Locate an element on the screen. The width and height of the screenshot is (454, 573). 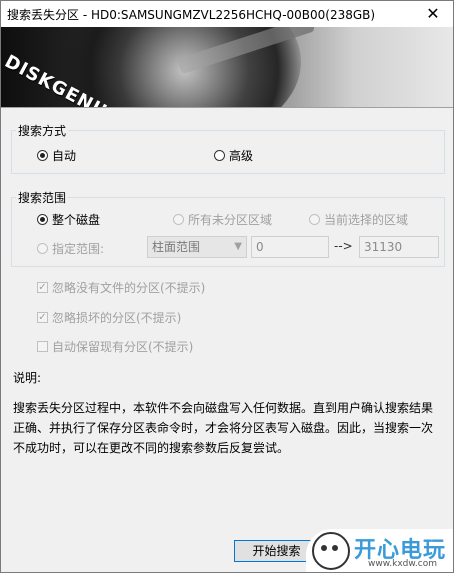
range-unit-select: 柱面范围 ▼ is located at coordinates (197, 247).